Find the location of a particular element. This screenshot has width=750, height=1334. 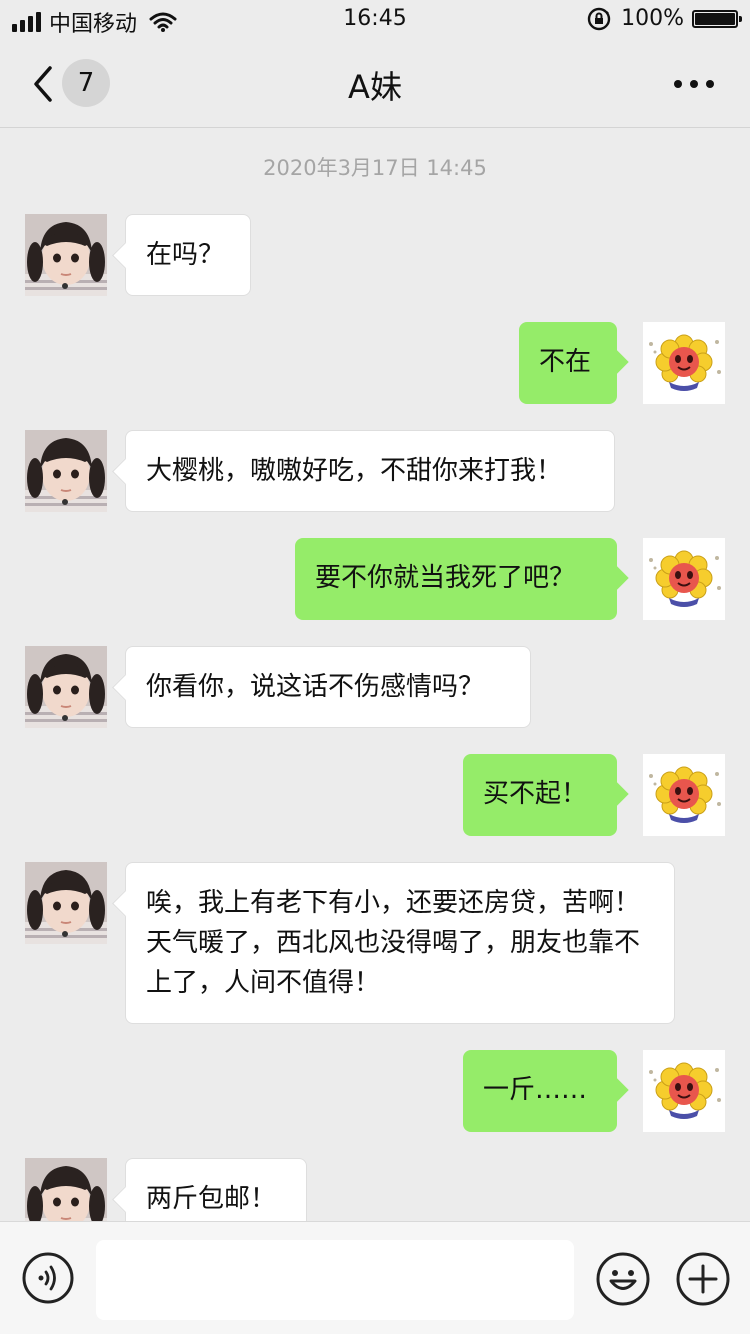

message-text: 大樱桃，嗷嗷好吃，不甜你来打我！ is located at coordinates (354, 471).